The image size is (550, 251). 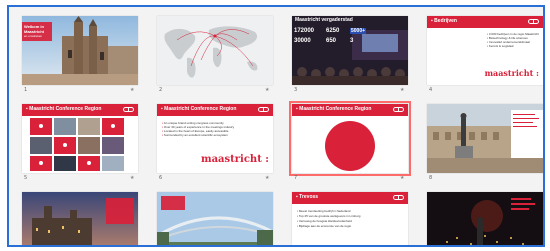 I want to click on bullet: Kennis & Logistiek, so click(x=500, y=46).